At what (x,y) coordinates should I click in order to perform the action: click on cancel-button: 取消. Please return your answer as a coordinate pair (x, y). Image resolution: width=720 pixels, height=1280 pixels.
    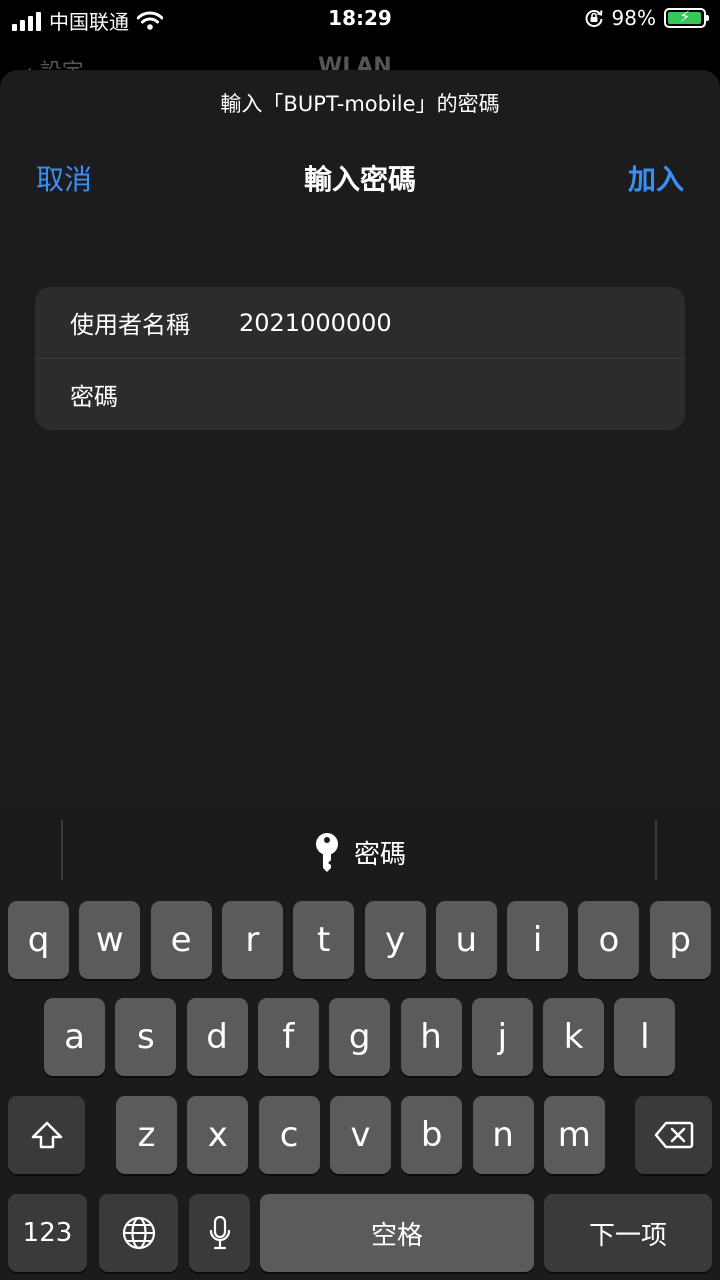
    Looking at the image, I should click on (64, 178).